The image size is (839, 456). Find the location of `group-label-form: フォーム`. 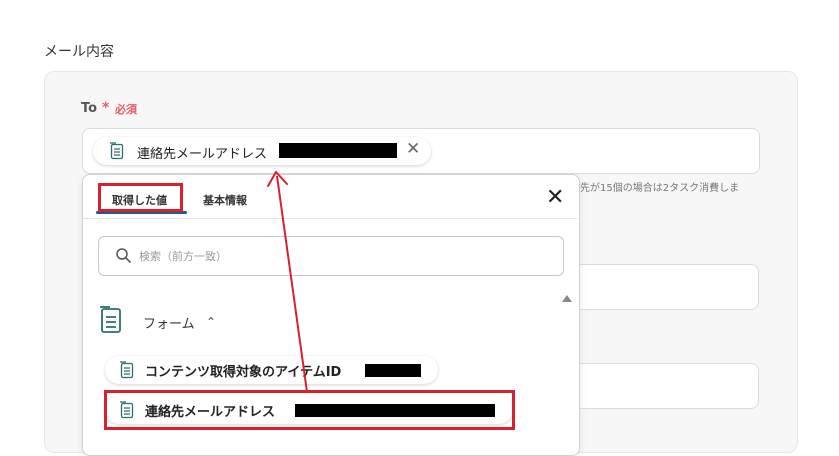

group-label-form: フォーム is located at coordinates (169, 322).